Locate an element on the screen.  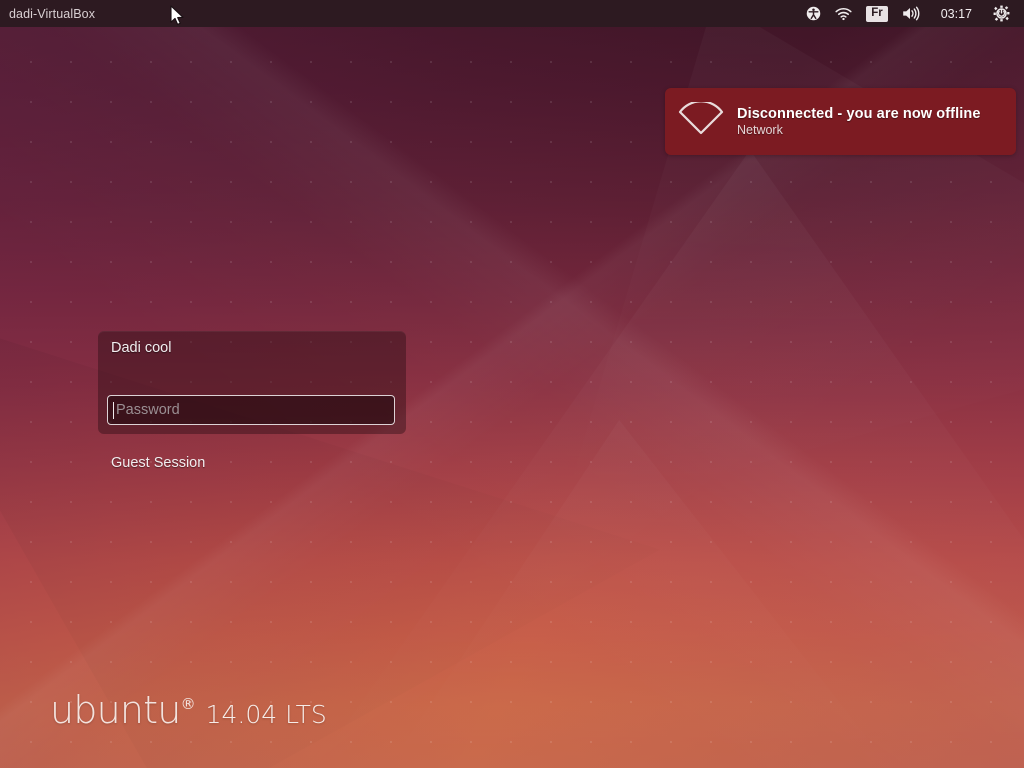
ubuntu-wordmark: ubuntu is located at coordinates (115, 710).